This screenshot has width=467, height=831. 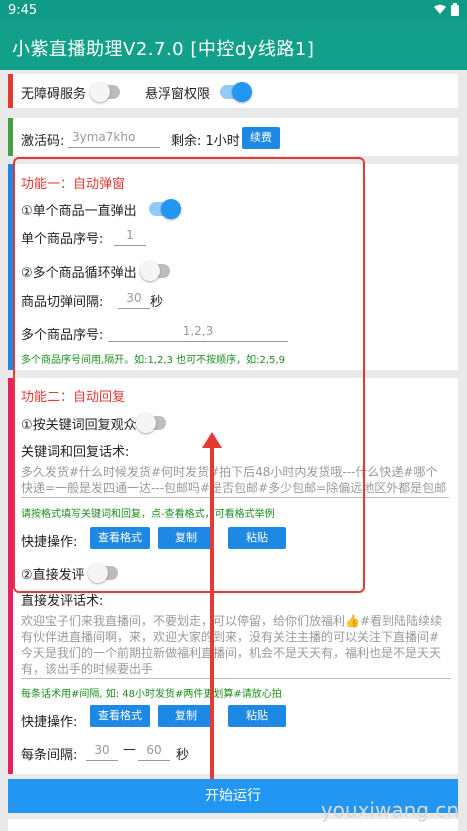 I want to click on accessibility-label: 无障碍服务, so click(x=54, y=94).